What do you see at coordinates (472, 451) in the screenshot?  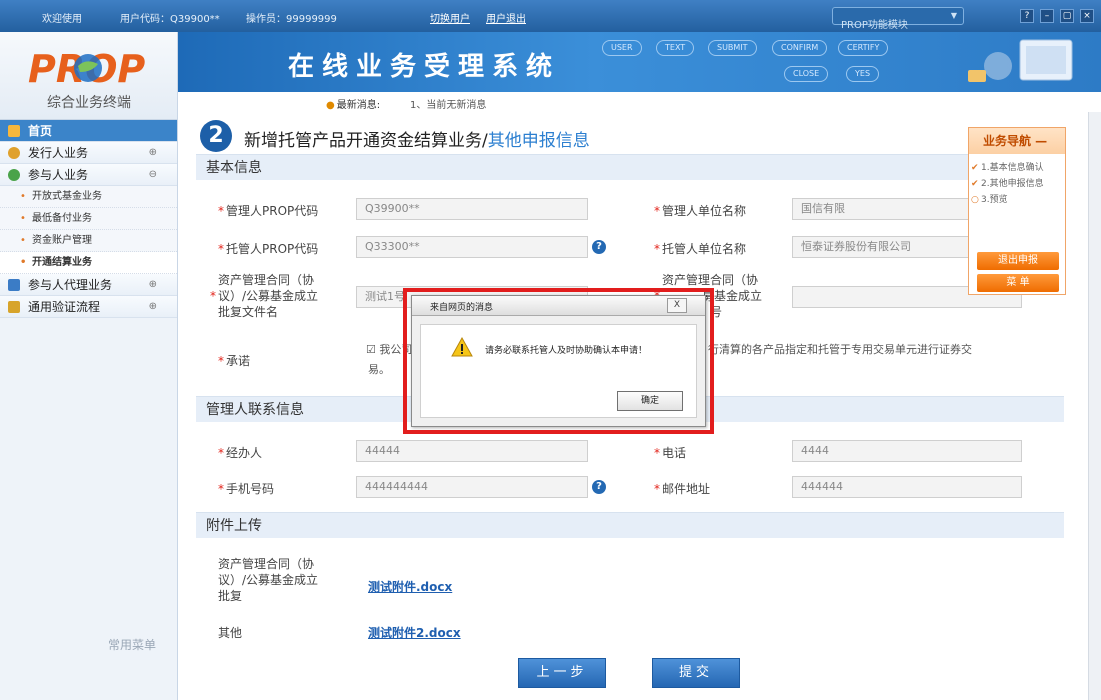 I see `handler-field: 44444` at bounding box center [472, 451].